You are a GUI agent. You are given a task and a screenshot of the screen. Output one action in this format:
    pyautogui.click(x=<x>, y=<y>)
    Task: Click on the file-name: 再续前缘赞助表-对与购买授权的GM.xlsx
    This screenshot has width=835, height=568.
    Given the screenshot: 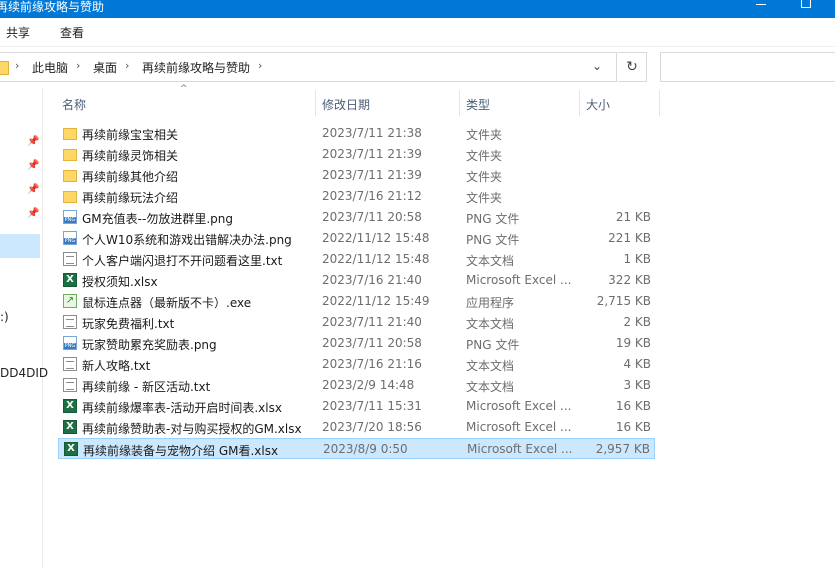 What is the action you would take?
    pyautogui.click(x=192, y=429)
    